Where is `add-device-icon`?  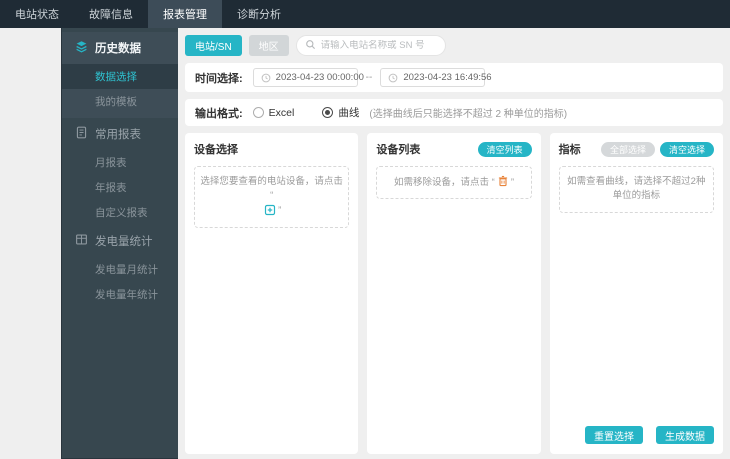
add-device-icon is located at coordinates (270, 211).